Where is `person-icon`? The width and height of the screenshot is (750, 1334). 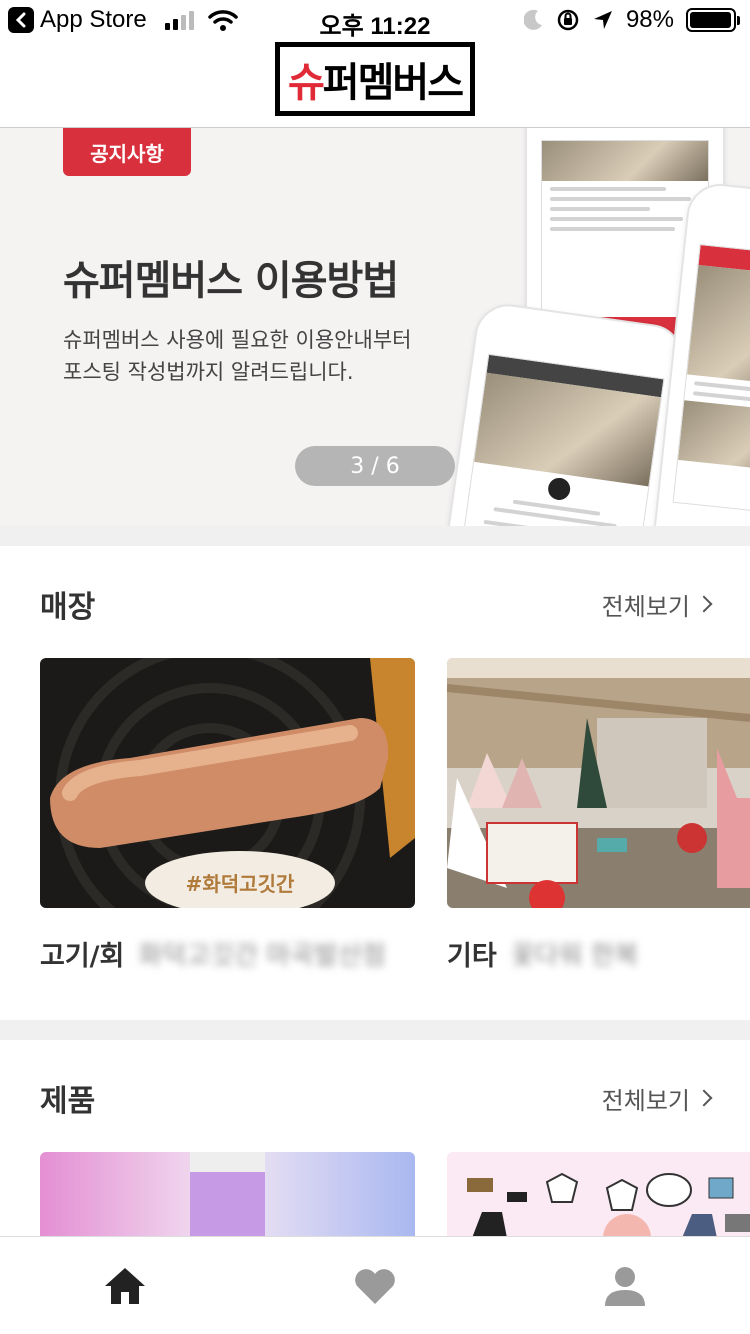
person-icon is located at coordinates (625, 1286).